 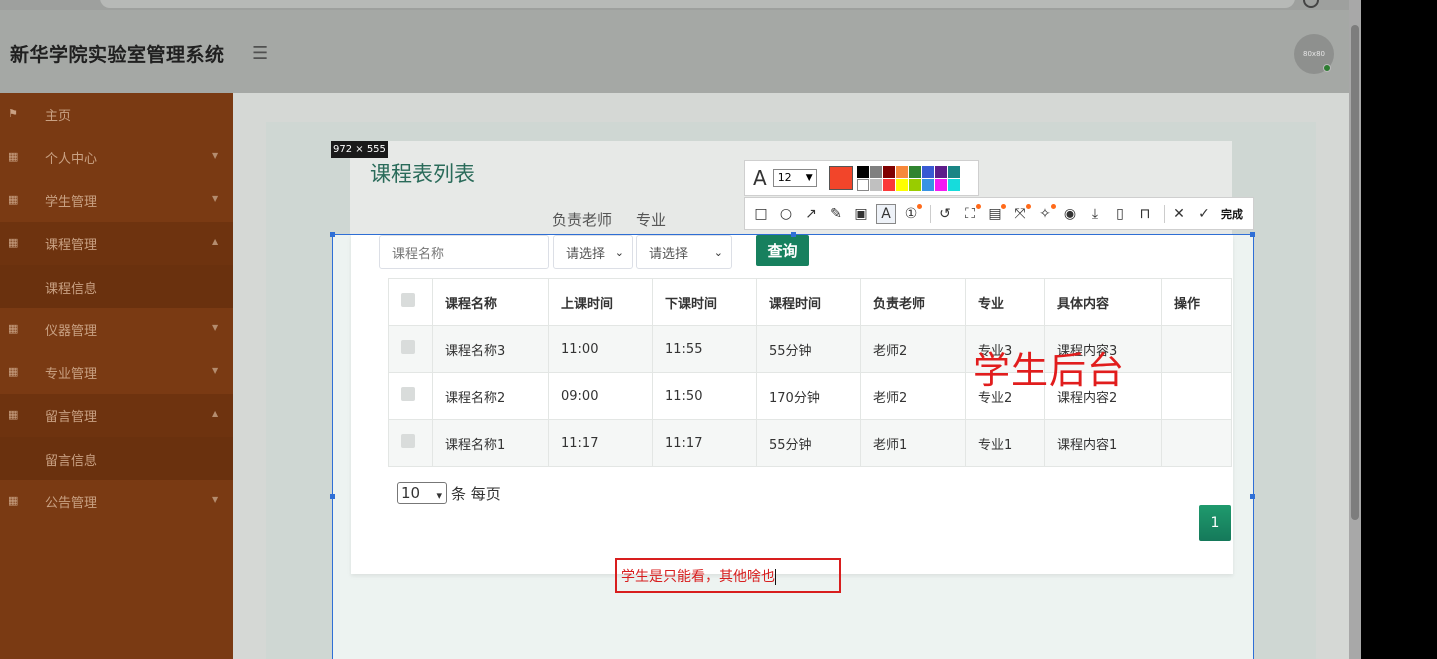 What do you see at coordinates (886, 213) in the screenshot?
I see `text-tool-icon: A` at bounding box center [886, 213].